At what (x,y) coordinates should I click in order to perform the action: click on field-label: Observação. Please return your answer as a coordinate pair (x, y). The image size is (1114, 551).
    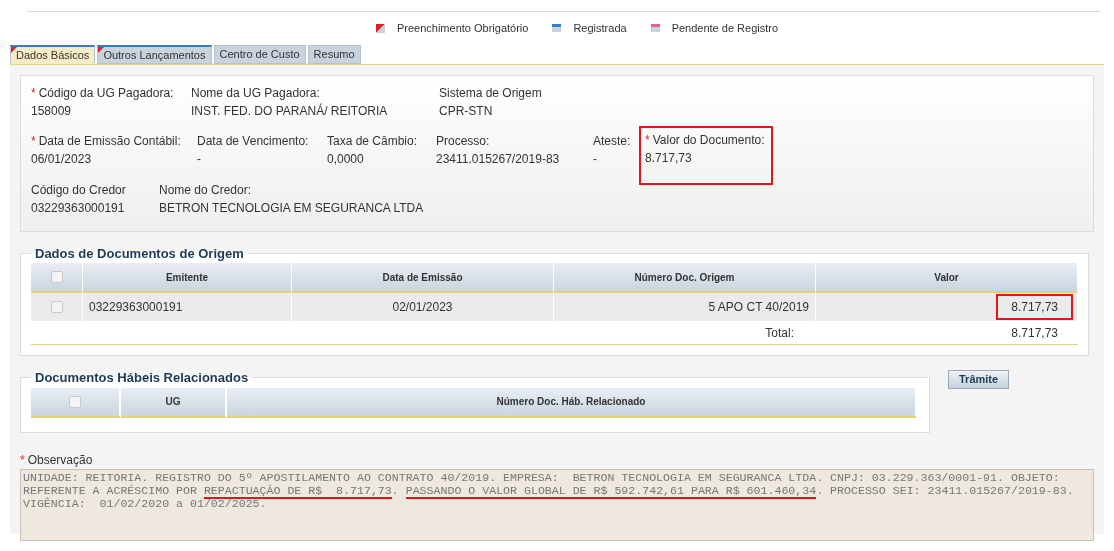
    Looking at the image, I should click on (60, 460).